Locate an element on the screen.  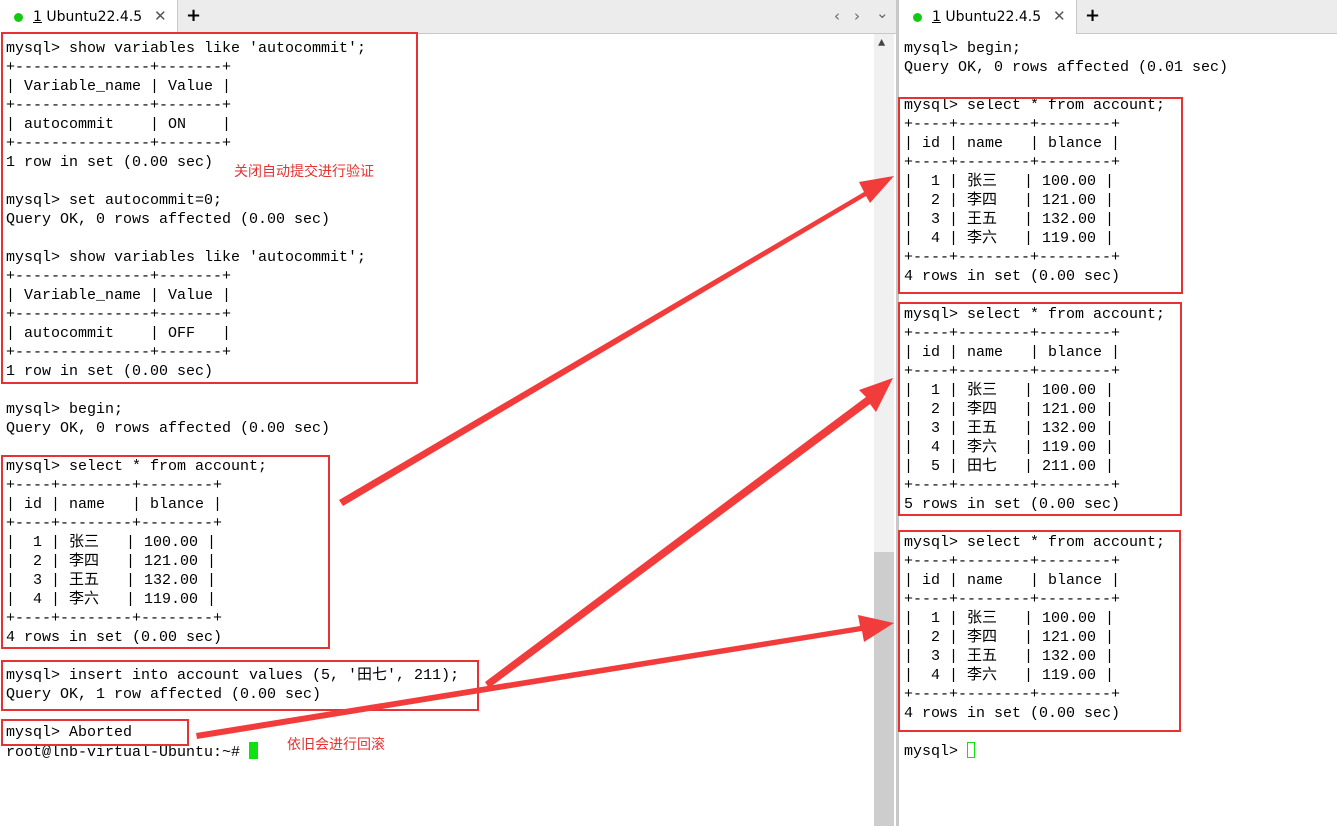
vertical-scrollbar: ▲ is located at coordinates (884, 430).